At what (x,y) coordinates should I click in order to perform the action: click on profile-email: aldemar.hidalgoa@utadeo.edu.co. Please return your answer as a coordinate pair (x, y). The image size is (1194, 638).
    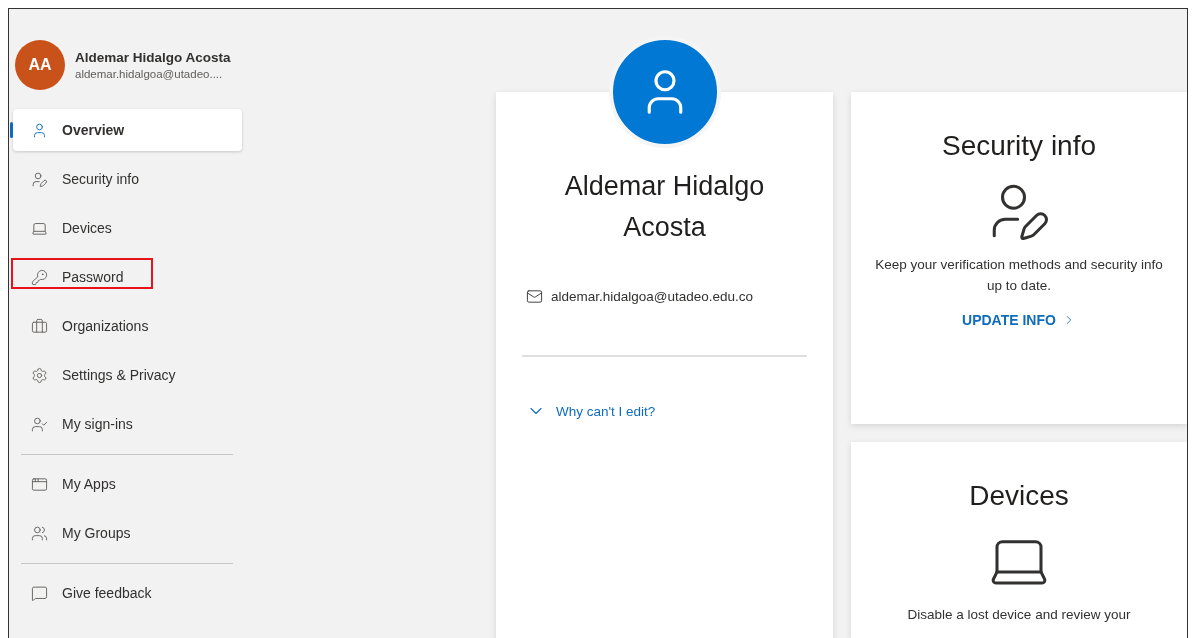
    Looking at the image, I should click on (652, 296).